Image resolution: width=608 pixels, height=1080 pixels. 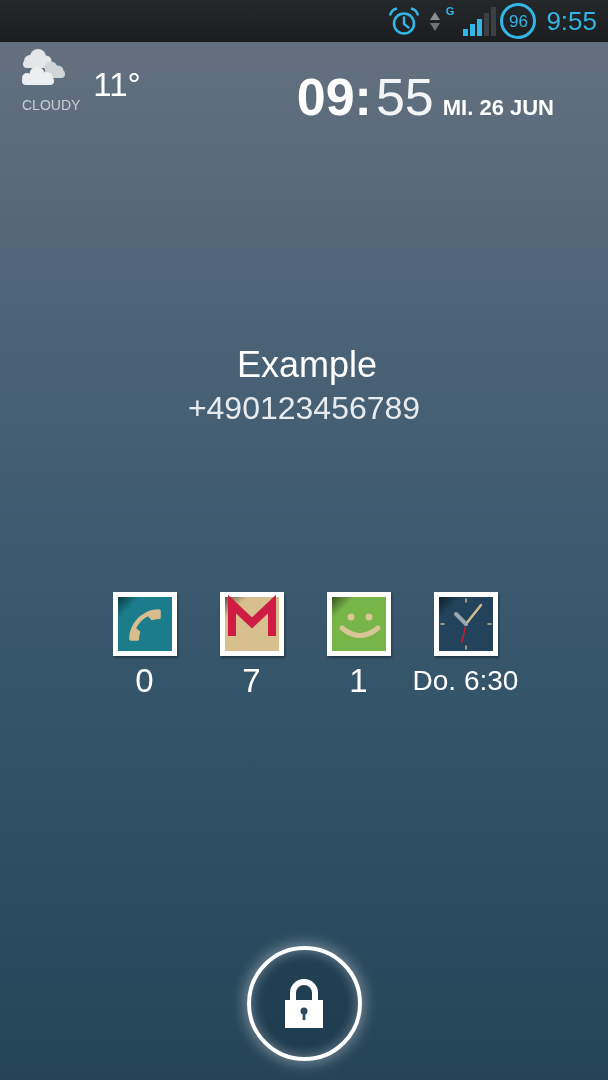 I want to click on status-time: 9:55, so click(x=571, y=21).